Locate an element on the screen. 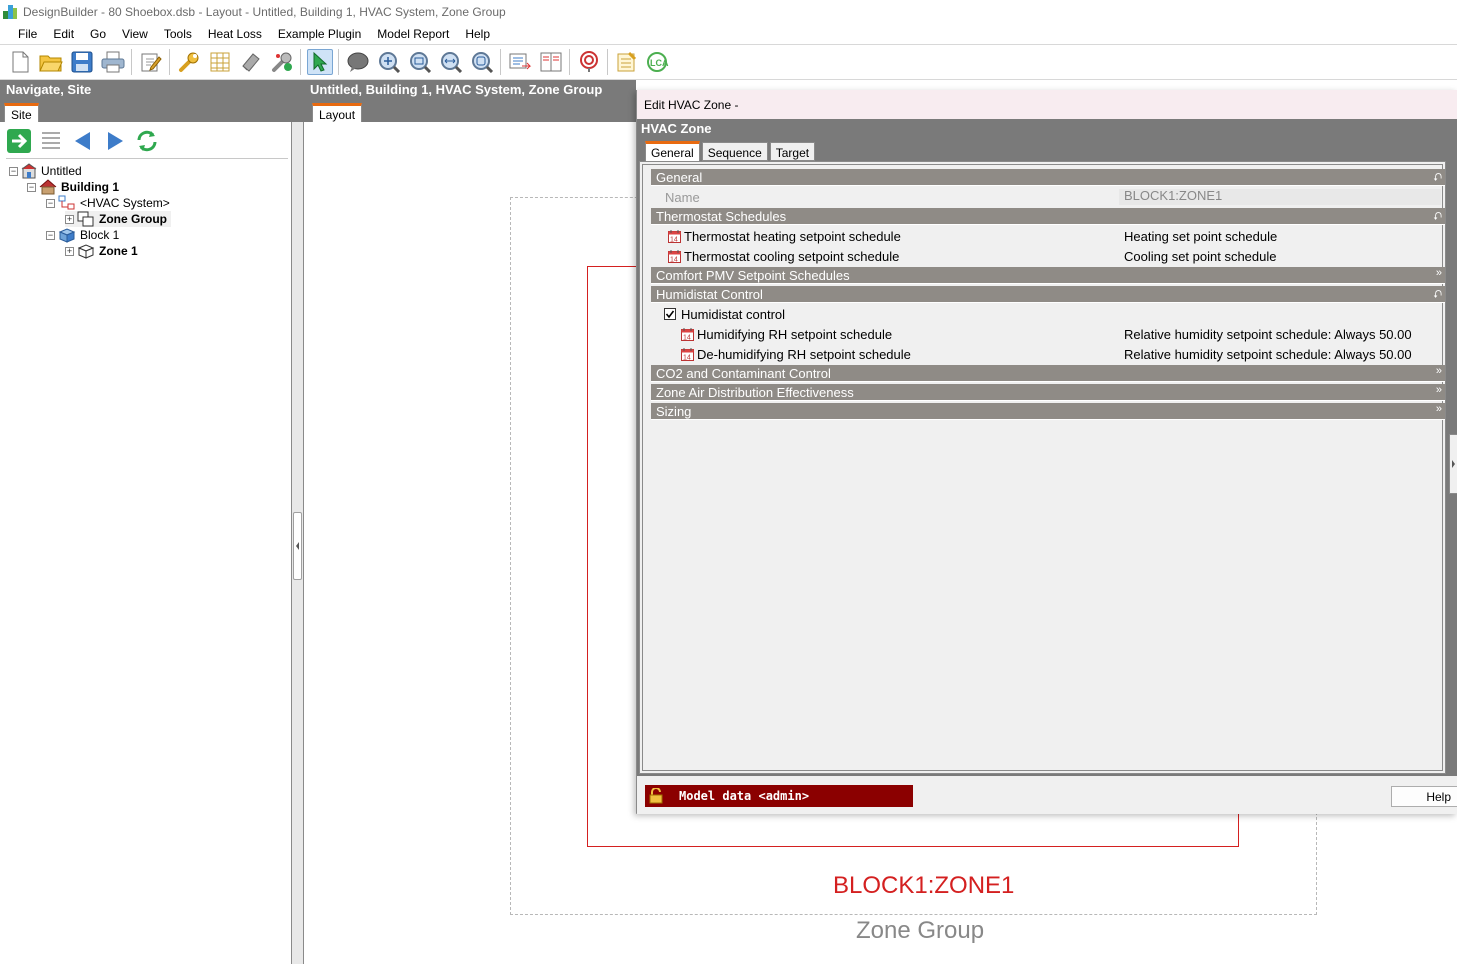 The width and height of the screenshot is (1457, 964). edit-icon is located at coordinates (151, 62).